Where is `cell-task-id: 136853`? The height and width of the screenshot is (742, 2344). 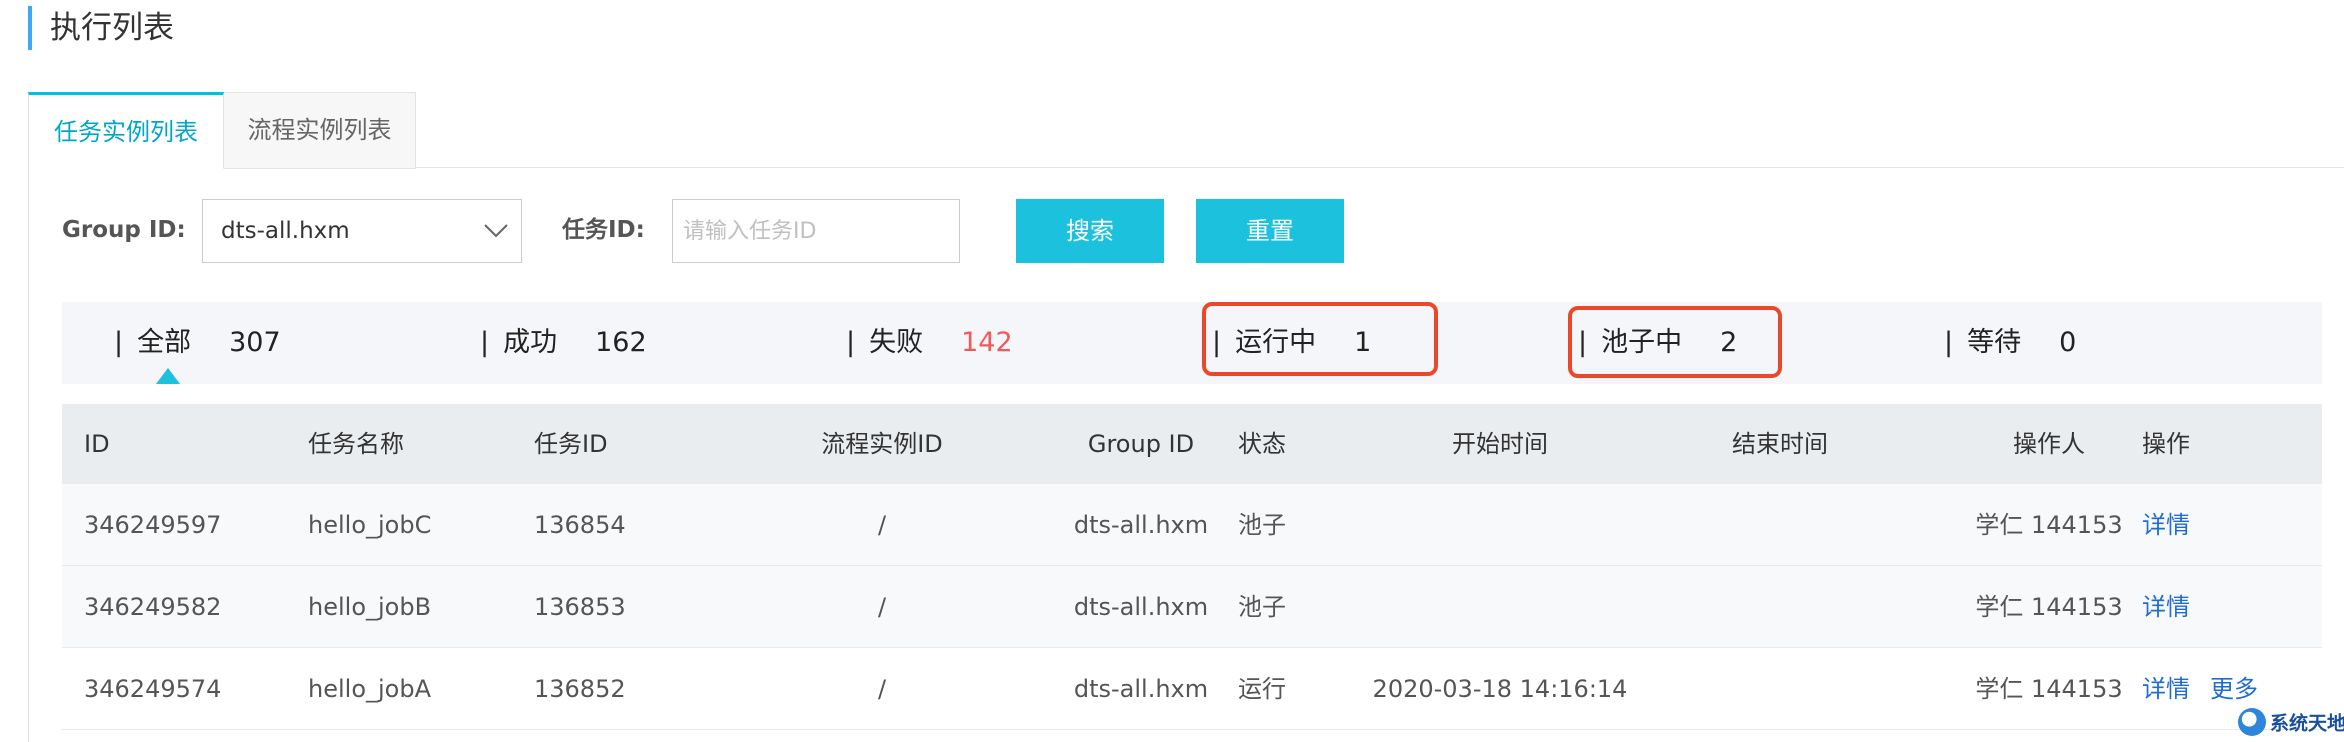 cell-task-id: 136853 is located at coordinates (580, 607).